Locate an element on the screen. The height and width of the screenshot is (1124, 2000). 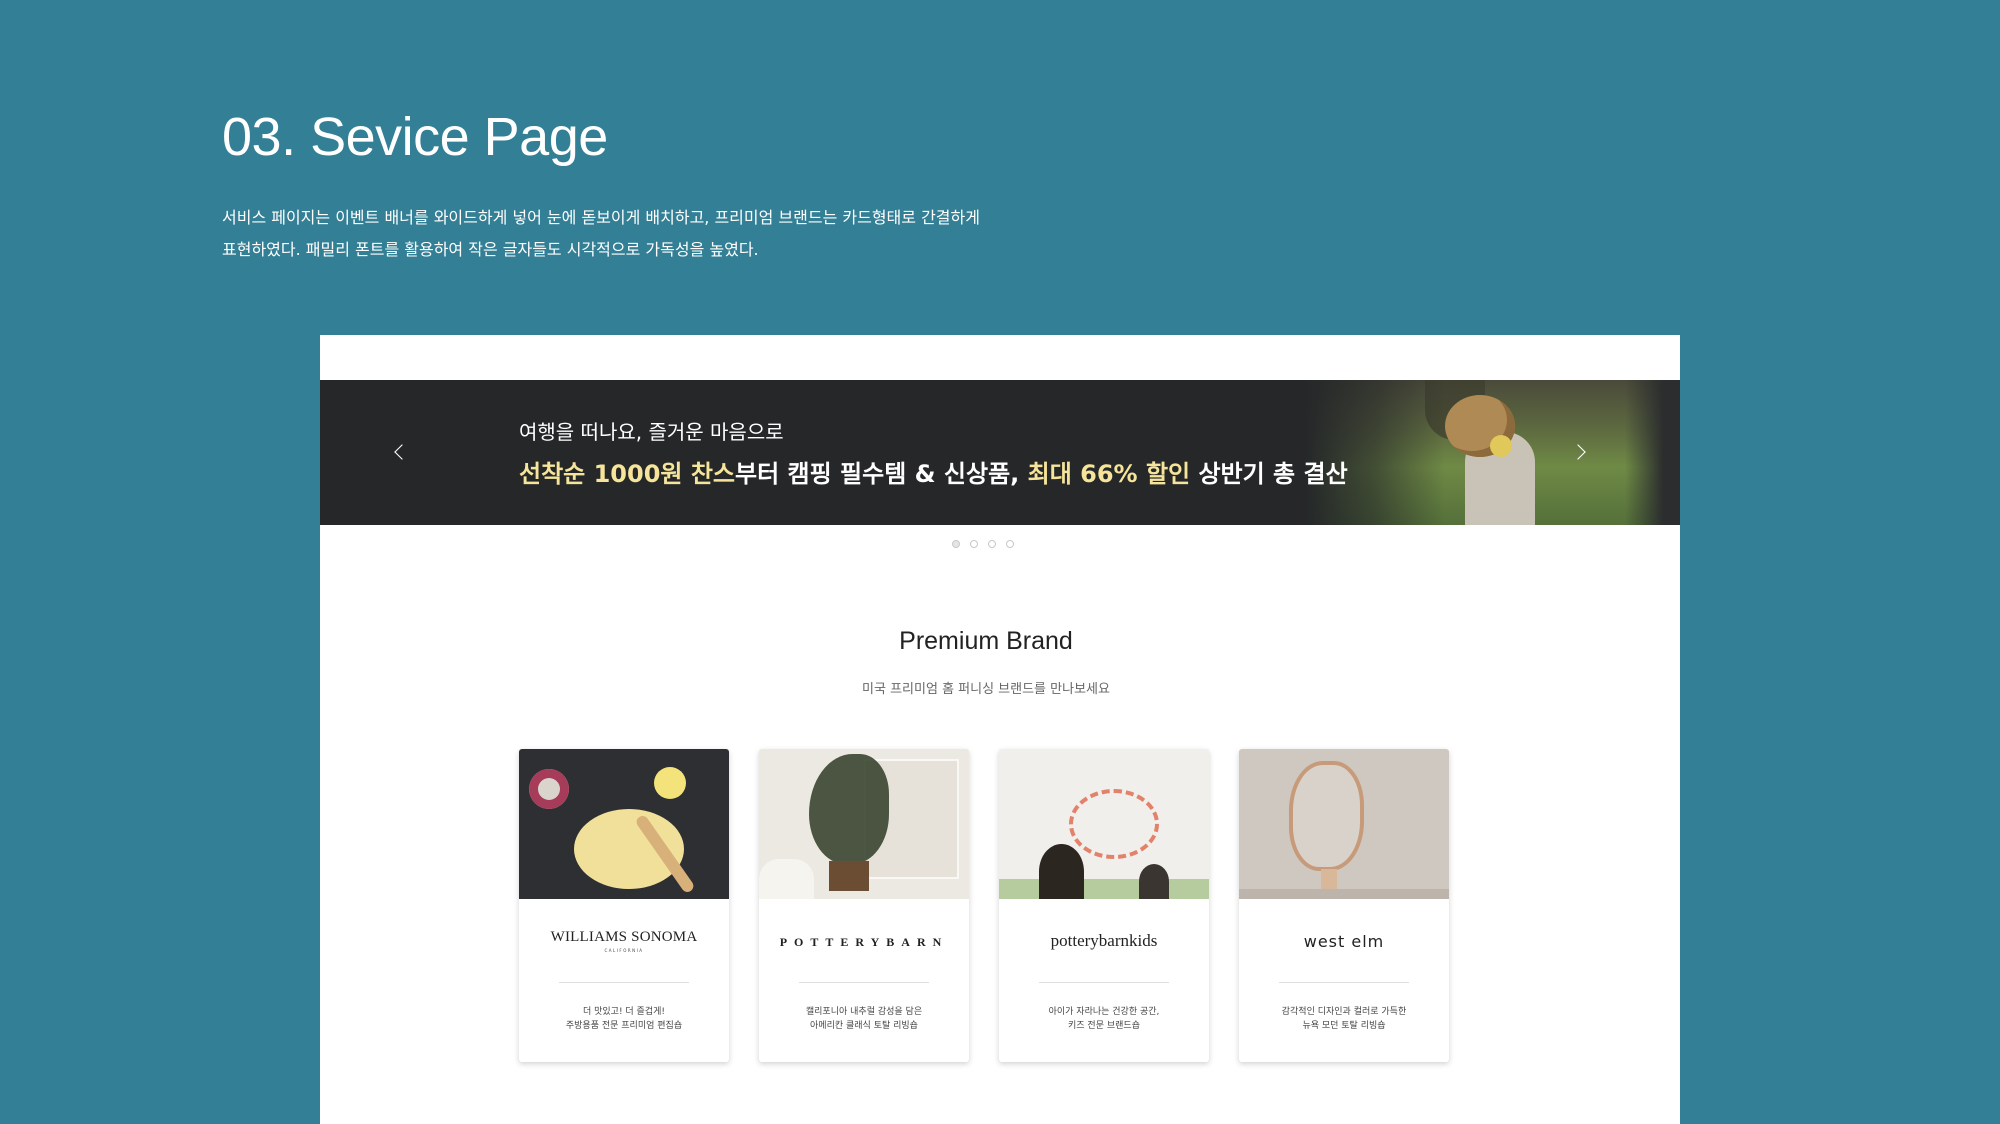
brand-description-line: 아메리칸 클래식 토탈 리빙숍 is located at coordinates (864, 1026).